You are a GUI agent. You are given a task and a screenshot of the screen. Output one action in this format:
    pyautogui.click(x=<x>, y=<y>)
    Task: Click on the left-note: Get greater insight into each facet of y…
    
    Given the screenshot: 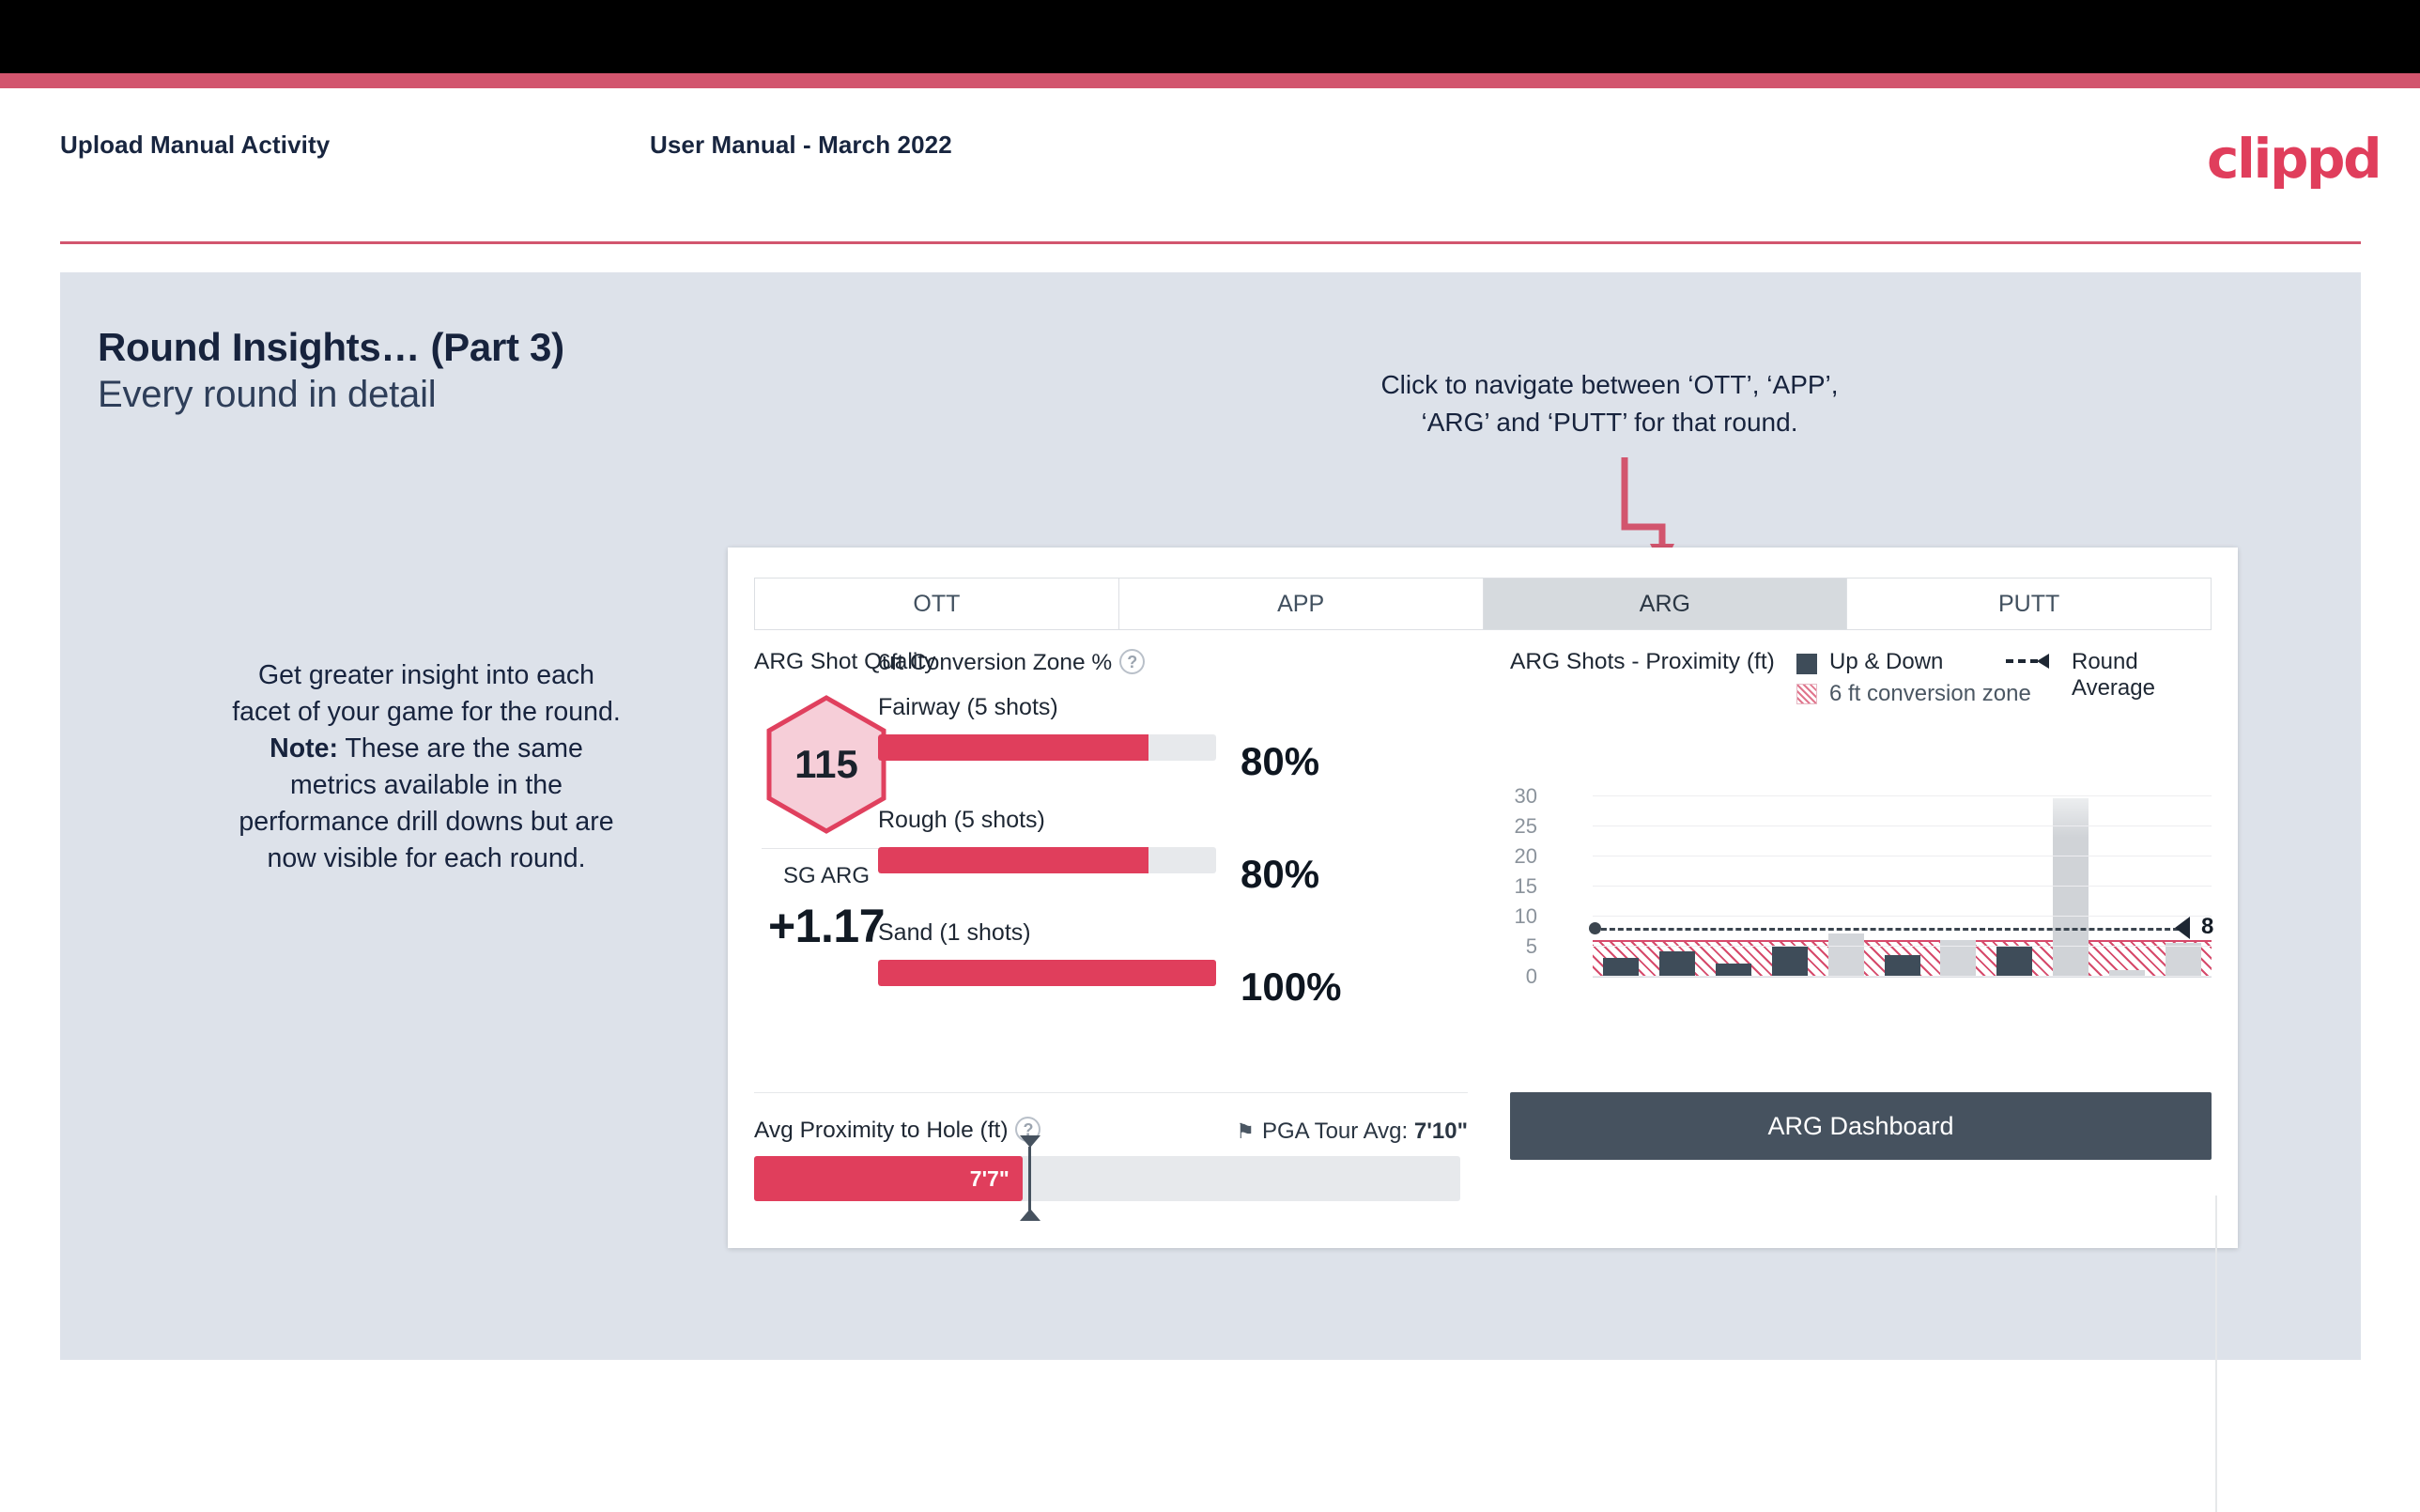 What is the action you would take?
    pyautogui.click(x=426, y=767)
    